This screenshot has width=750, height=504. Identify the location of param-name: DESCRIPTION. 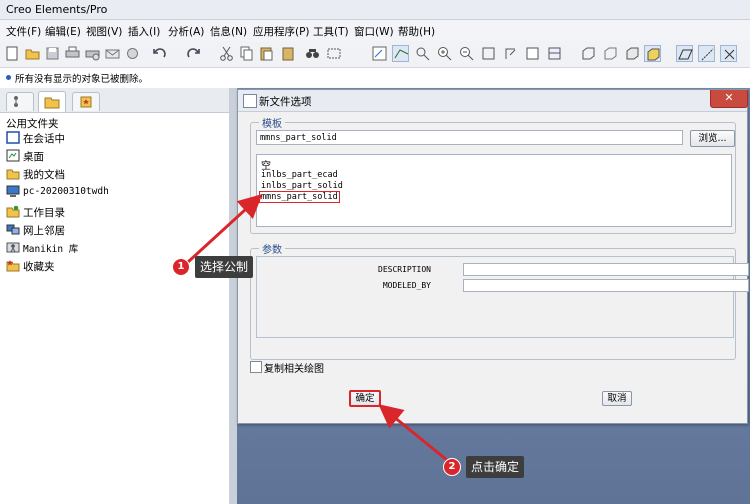
(404, 269).